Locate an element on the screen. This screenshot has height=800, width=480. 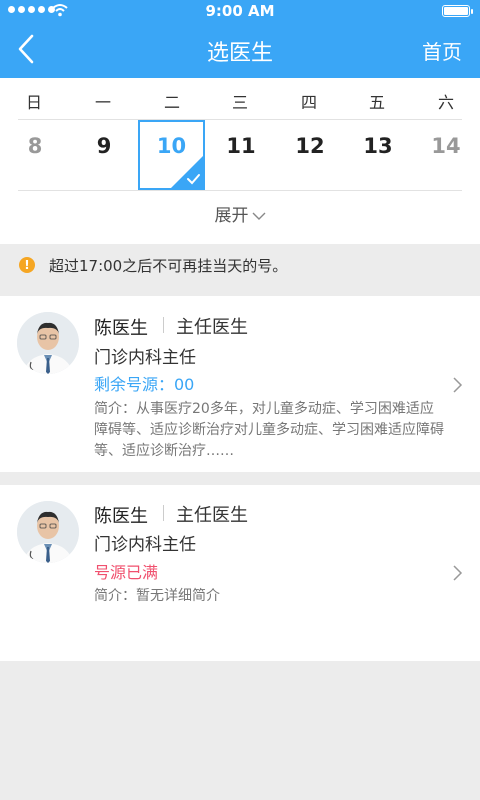
battery-icon is located at coordinates (457, 11).